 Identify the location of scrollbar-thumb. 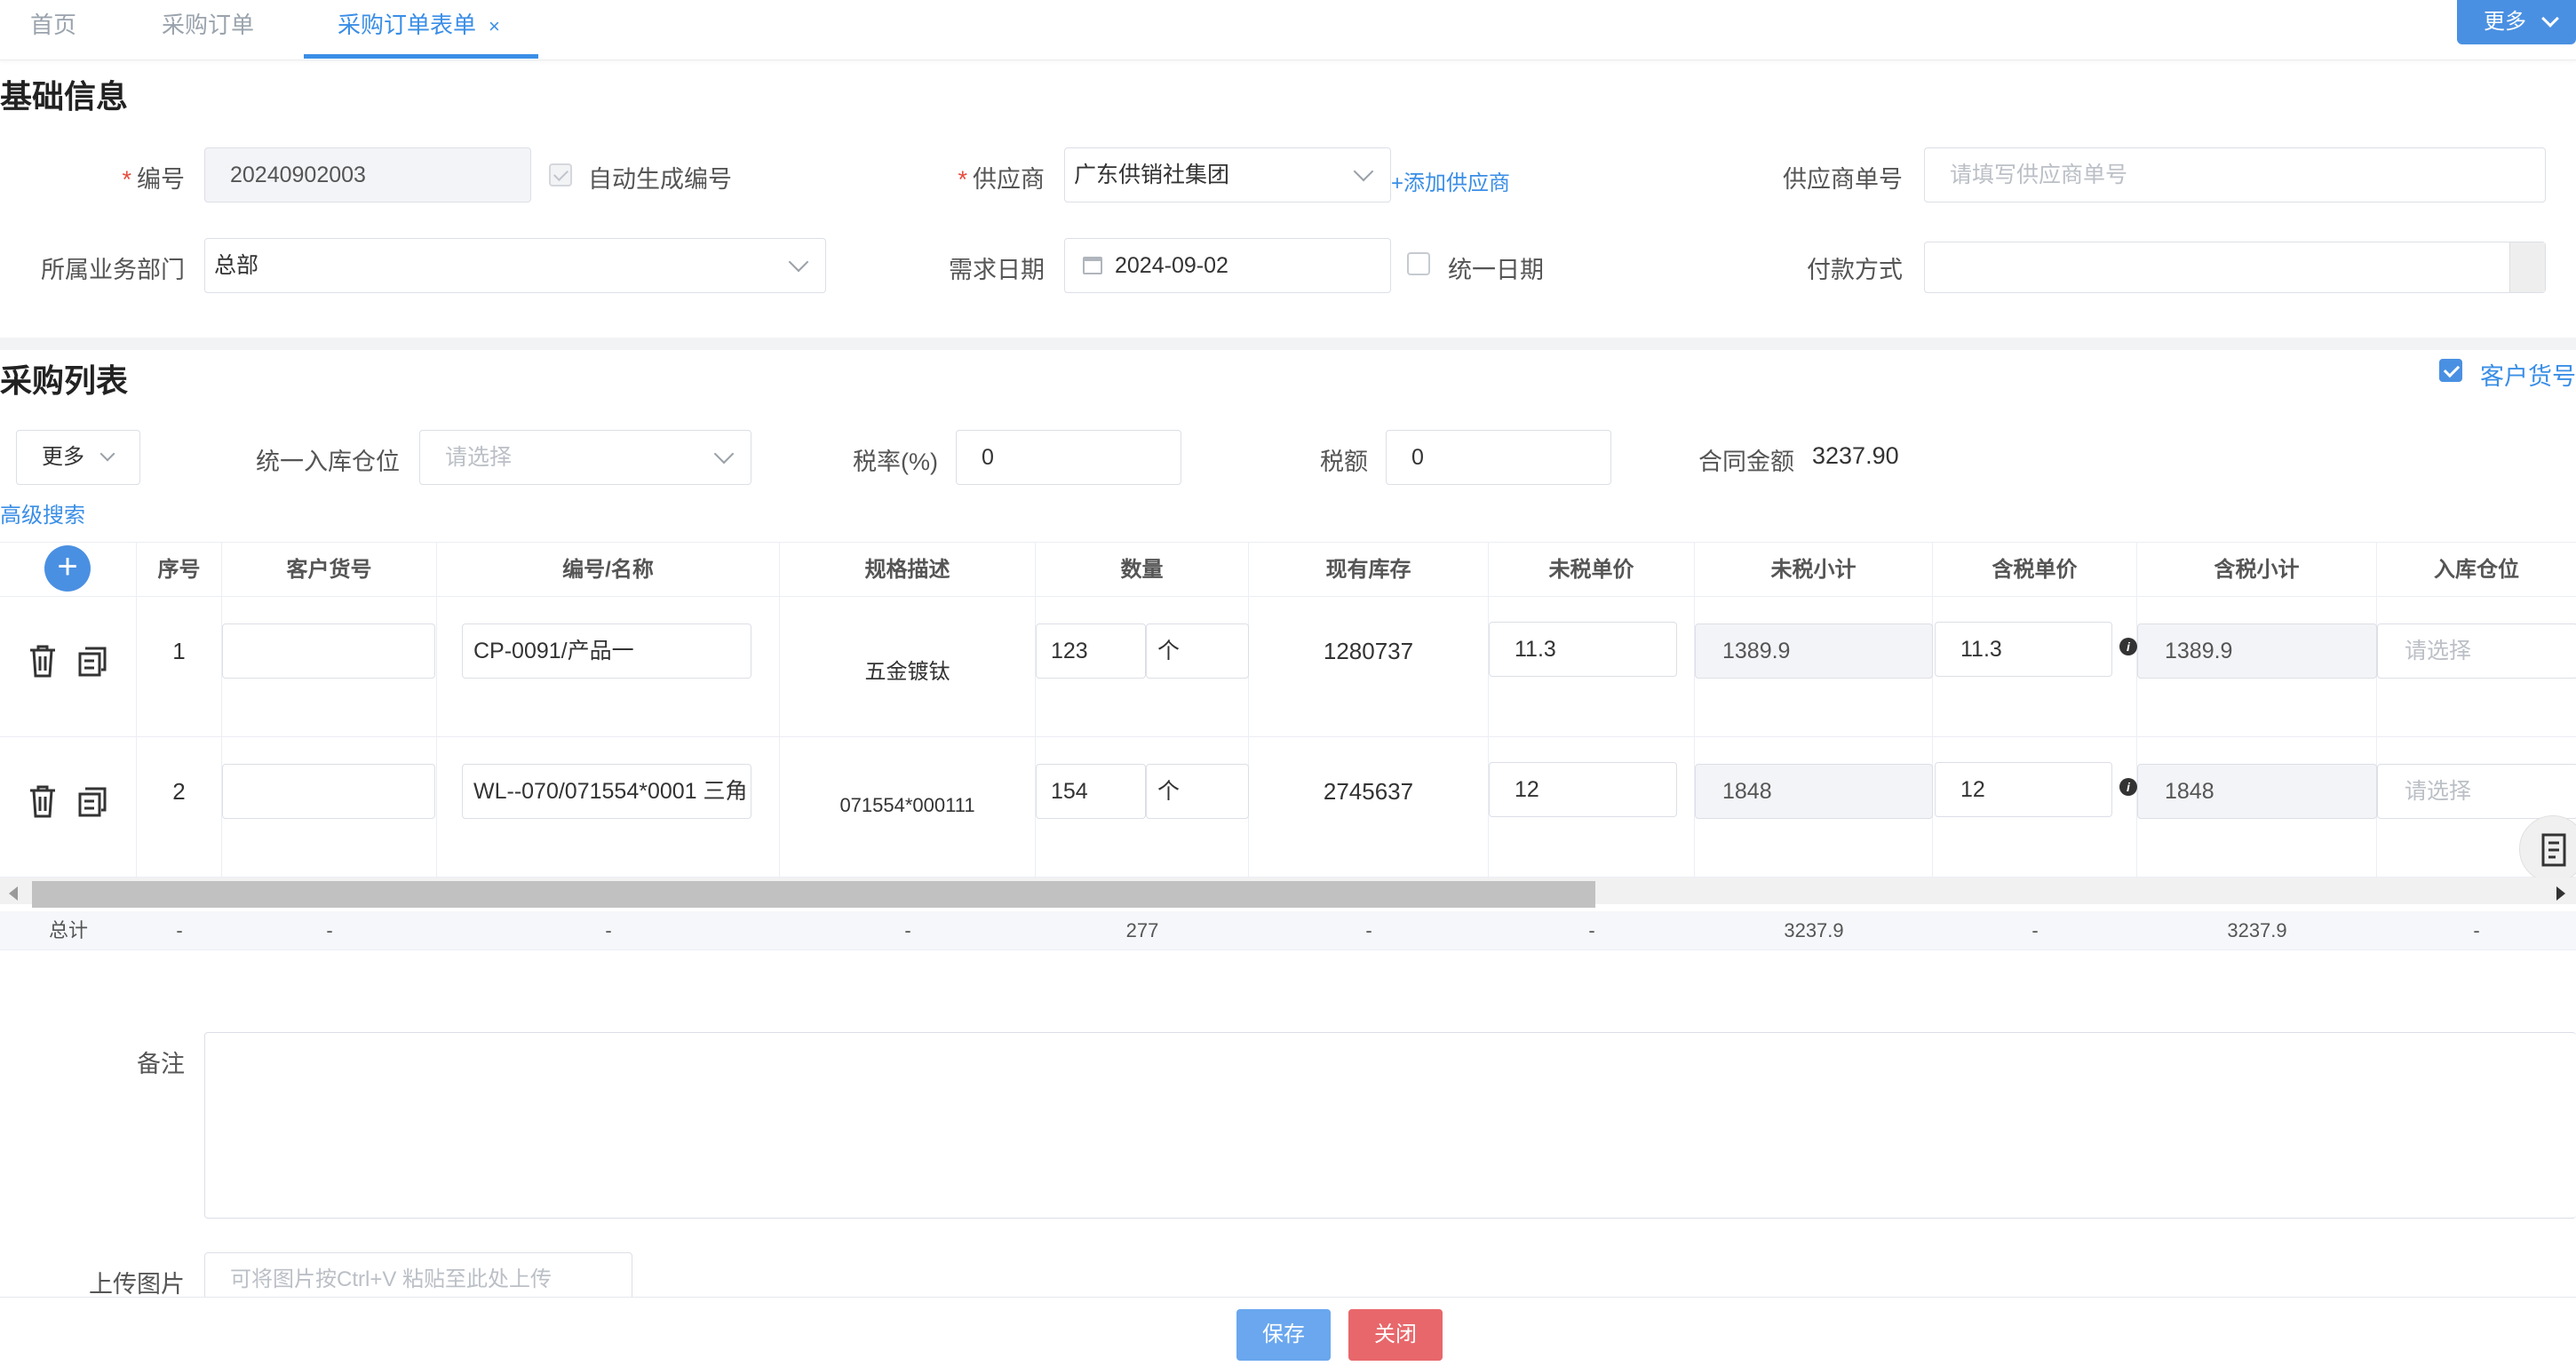
(813, 894).